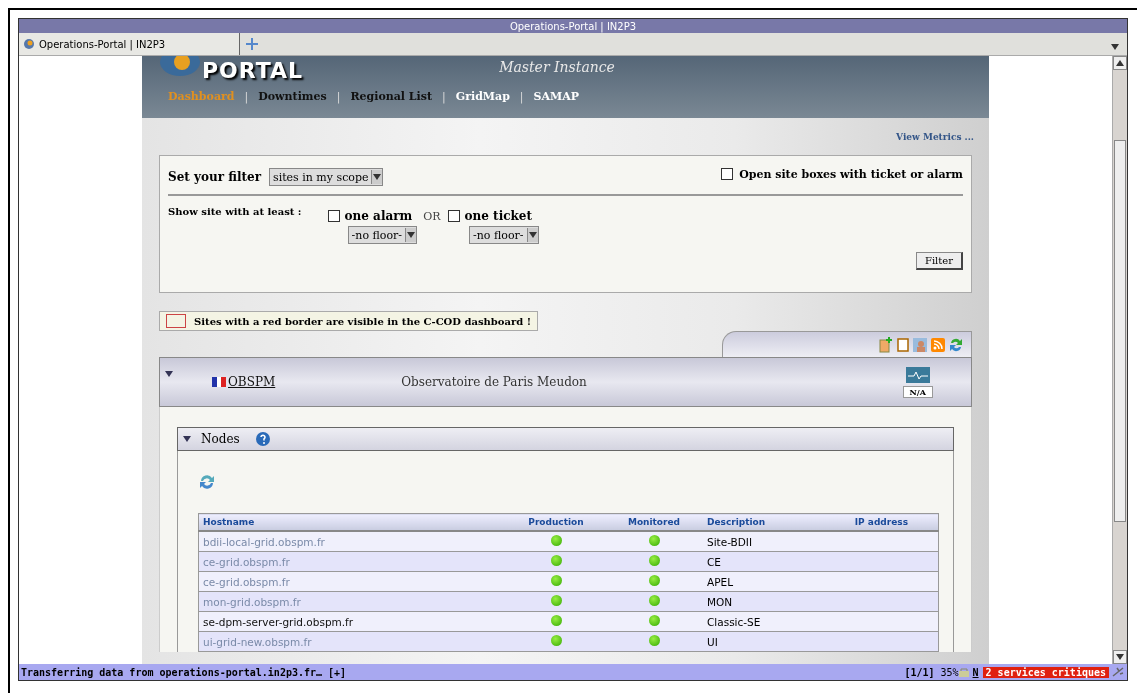  Describe the element at coordinates (184, 672) in the screenshot. I see `status-message: Transferring data from operations-portal.in2p3.fr… [+]` at that location.